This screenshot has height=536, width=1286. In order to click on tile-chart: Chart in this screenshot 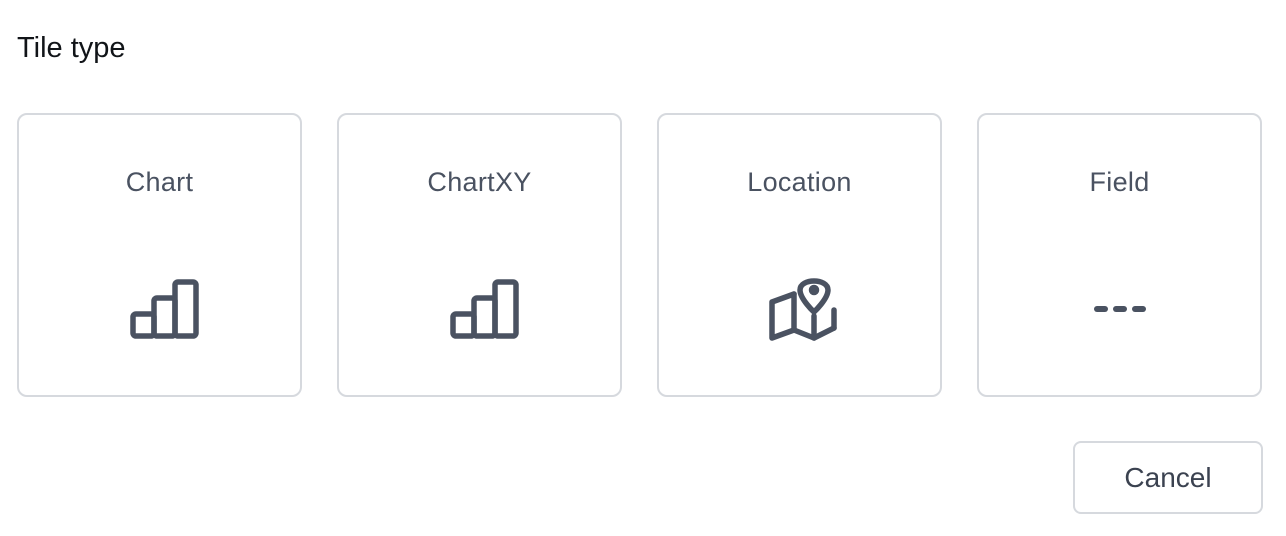, I will do `click(159, 255)`.